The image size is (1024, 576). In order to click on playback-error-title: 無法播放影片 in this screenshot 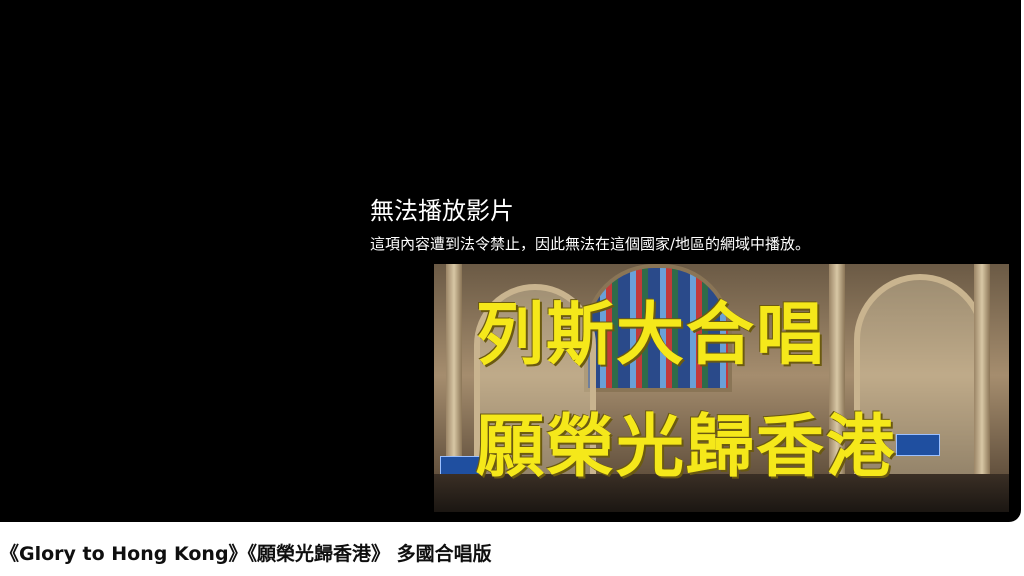, I will do `click(442, 211)`.